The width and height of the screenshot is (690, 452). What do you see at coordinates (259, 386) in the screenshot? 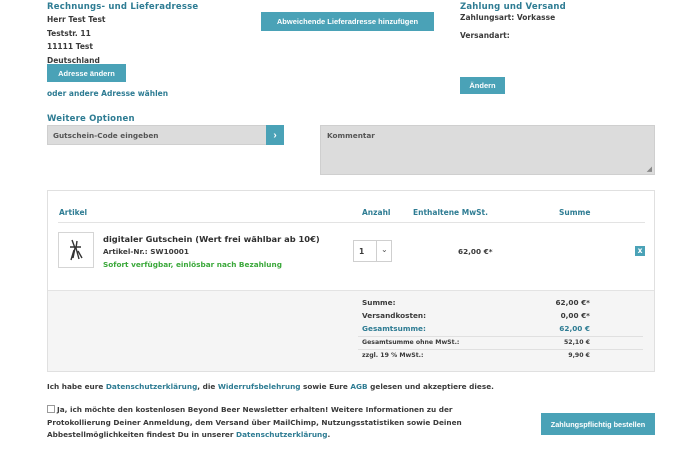
I see `revocation-link: Widerrufsbelehrung` at bounding box center [259, 386].